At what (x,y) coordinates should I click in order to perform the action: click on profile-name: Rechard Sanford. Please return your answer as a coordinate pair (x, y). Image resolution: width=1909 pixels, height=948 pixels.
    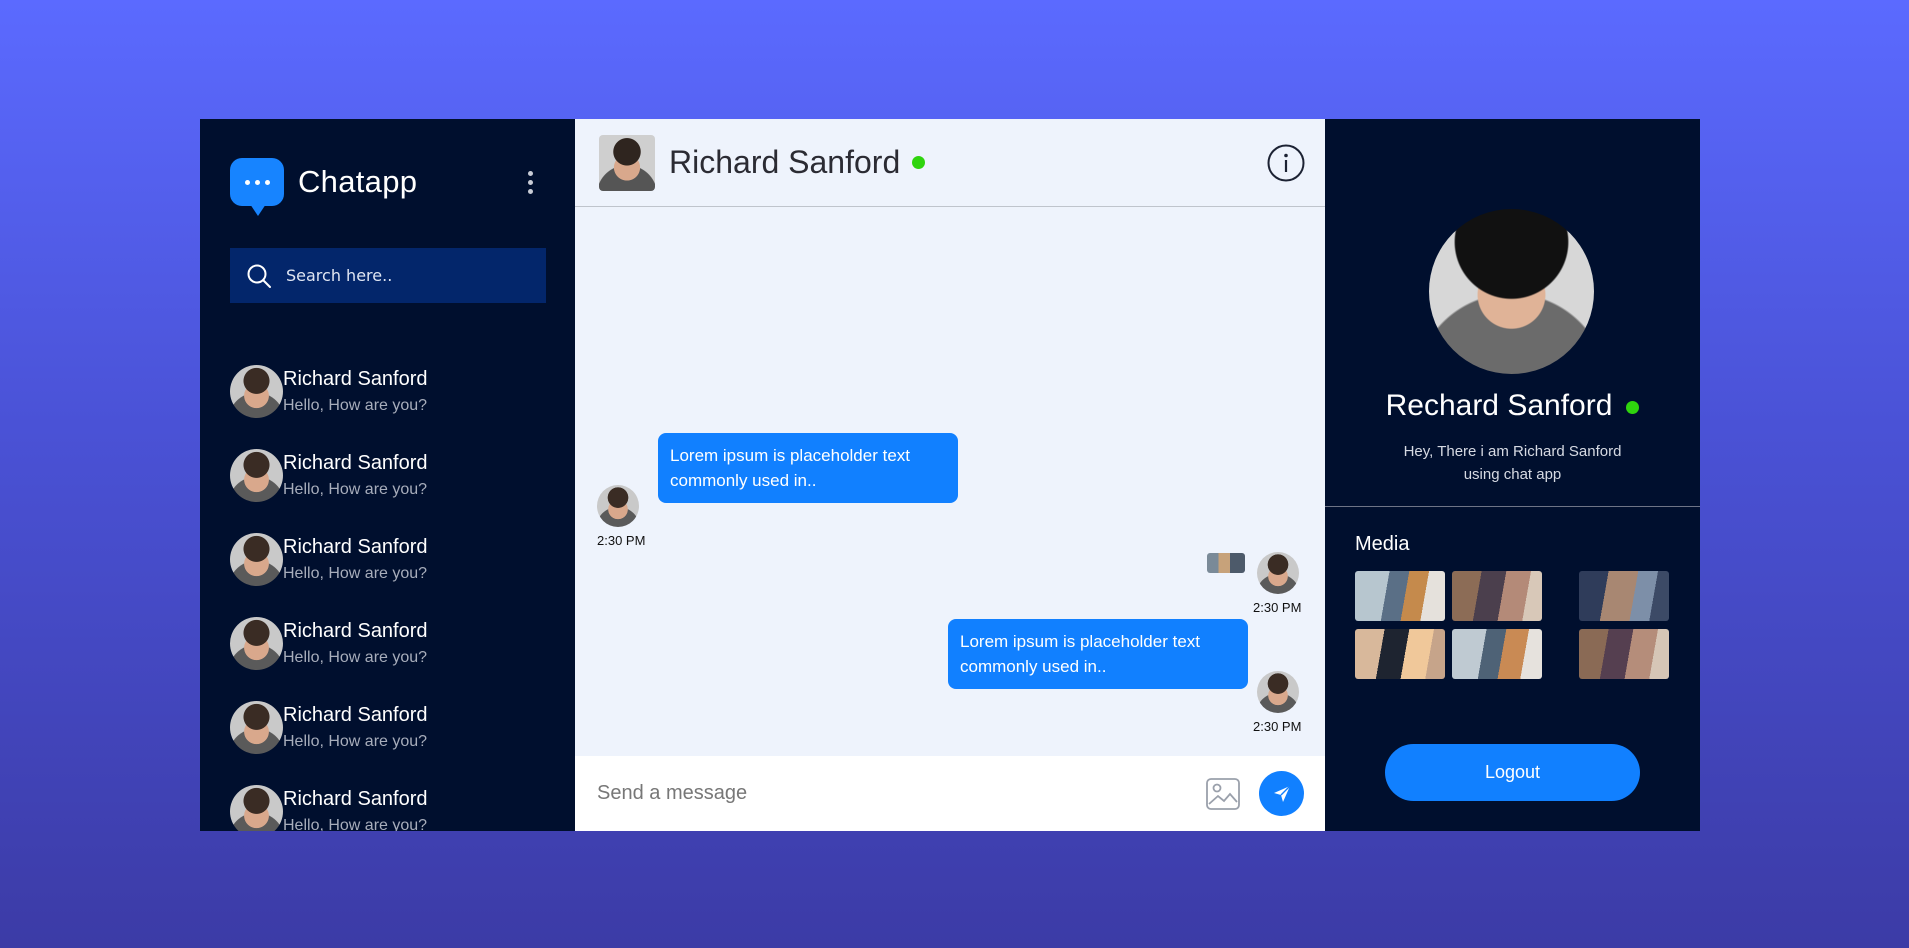
    Looking at the image, I should click on (1499, 405).